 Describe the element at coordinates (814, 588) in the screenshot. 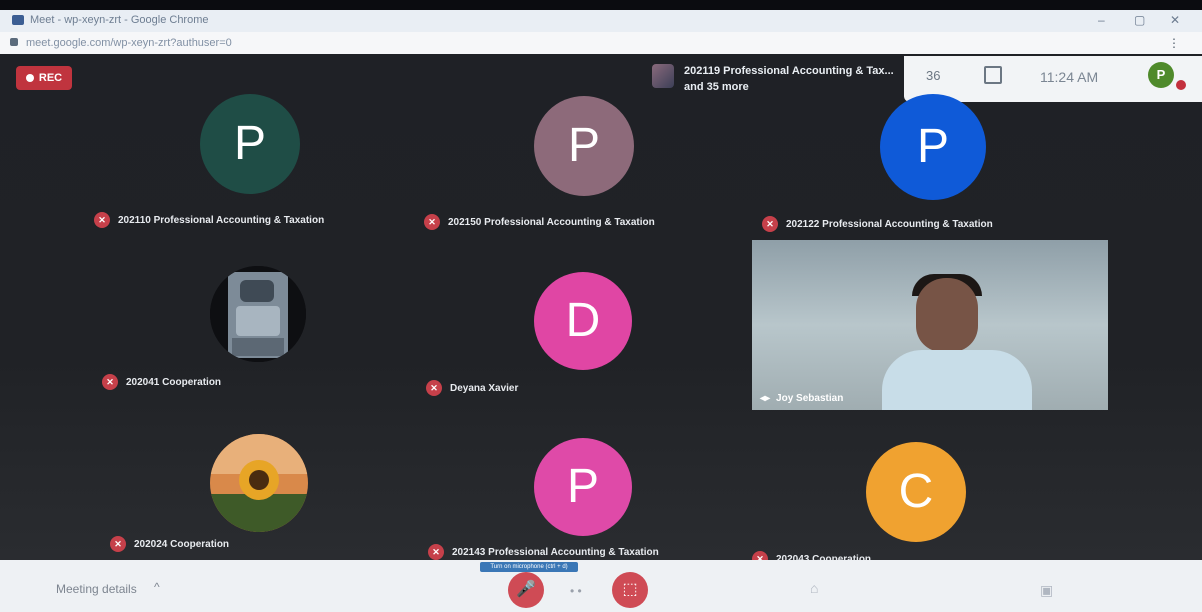

I see `present-icon: ⌂` at that location.